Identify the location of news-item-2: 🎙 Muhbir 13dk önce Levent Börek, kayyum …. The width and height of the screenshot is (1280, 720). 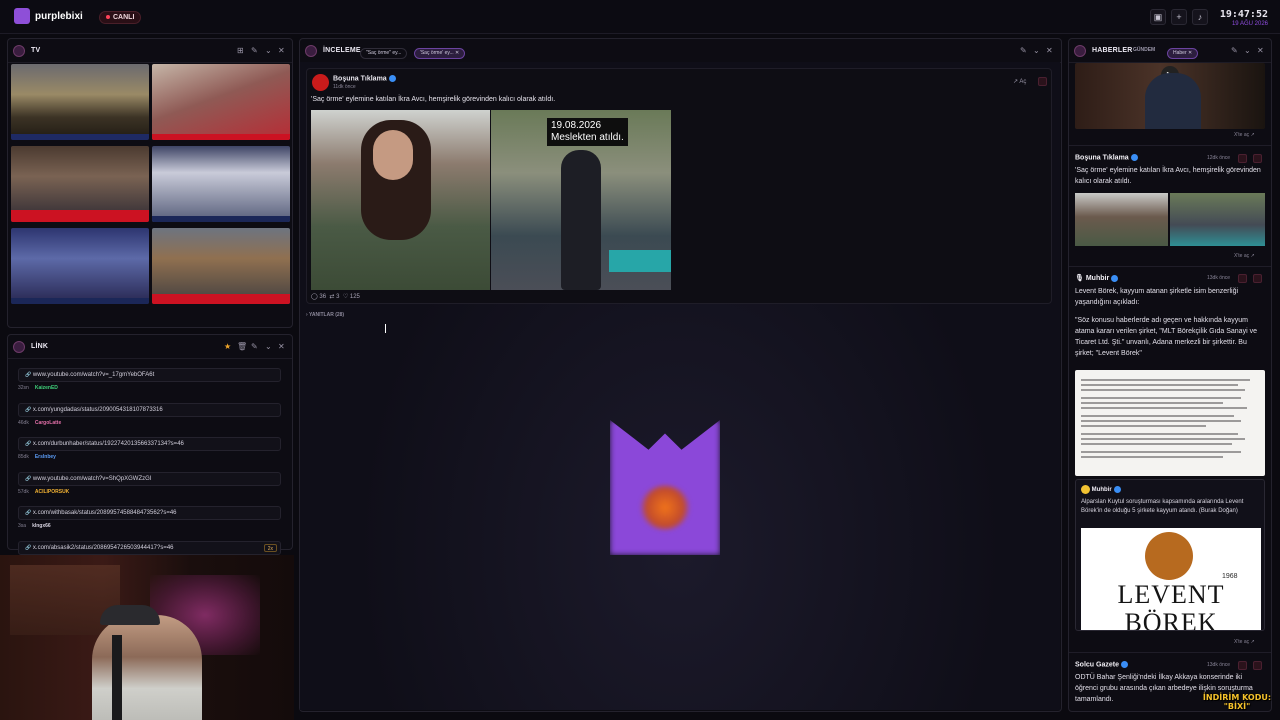
(1170, 452).